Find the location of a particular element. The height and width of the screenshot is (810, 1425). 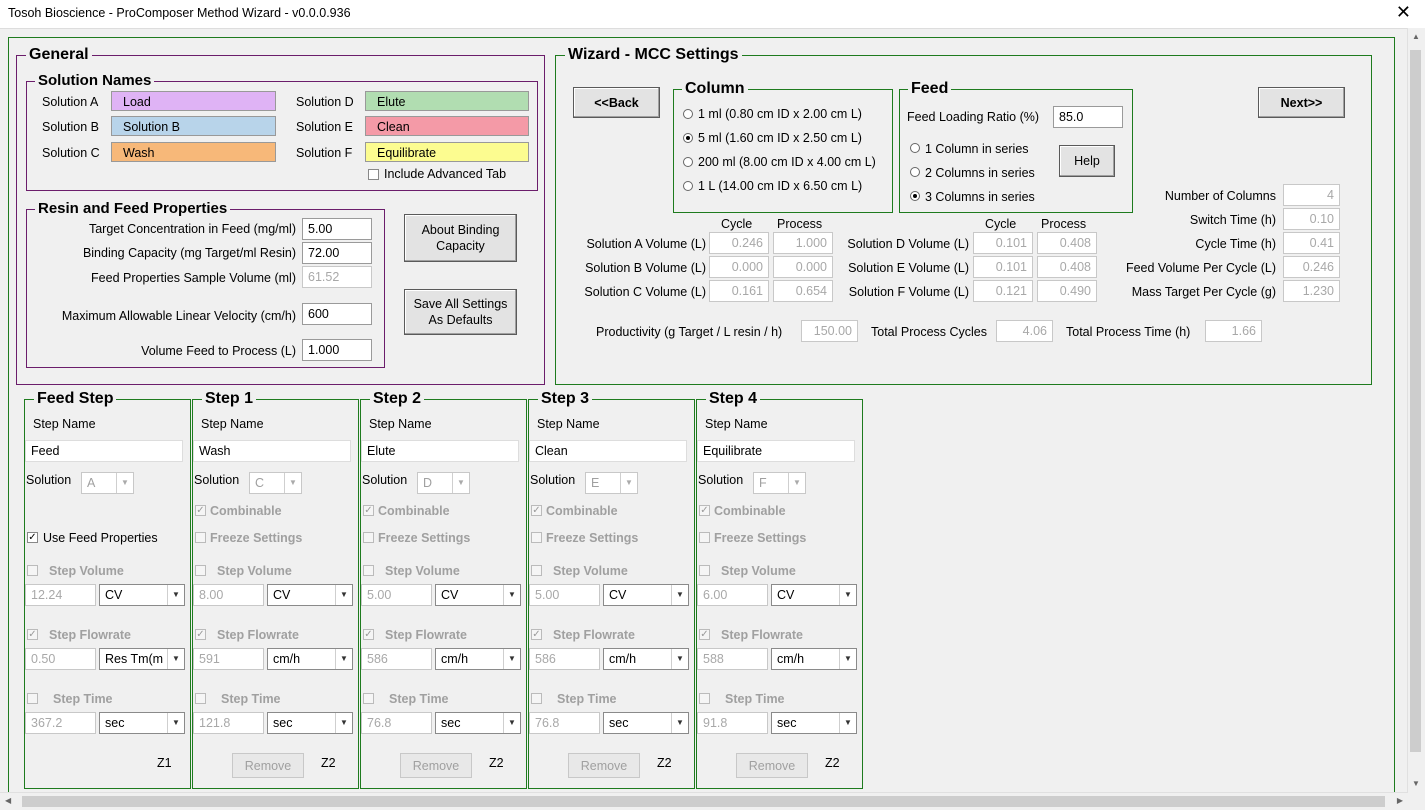

include-advanced-tab-checkbox is located at coordinates (373, 174).